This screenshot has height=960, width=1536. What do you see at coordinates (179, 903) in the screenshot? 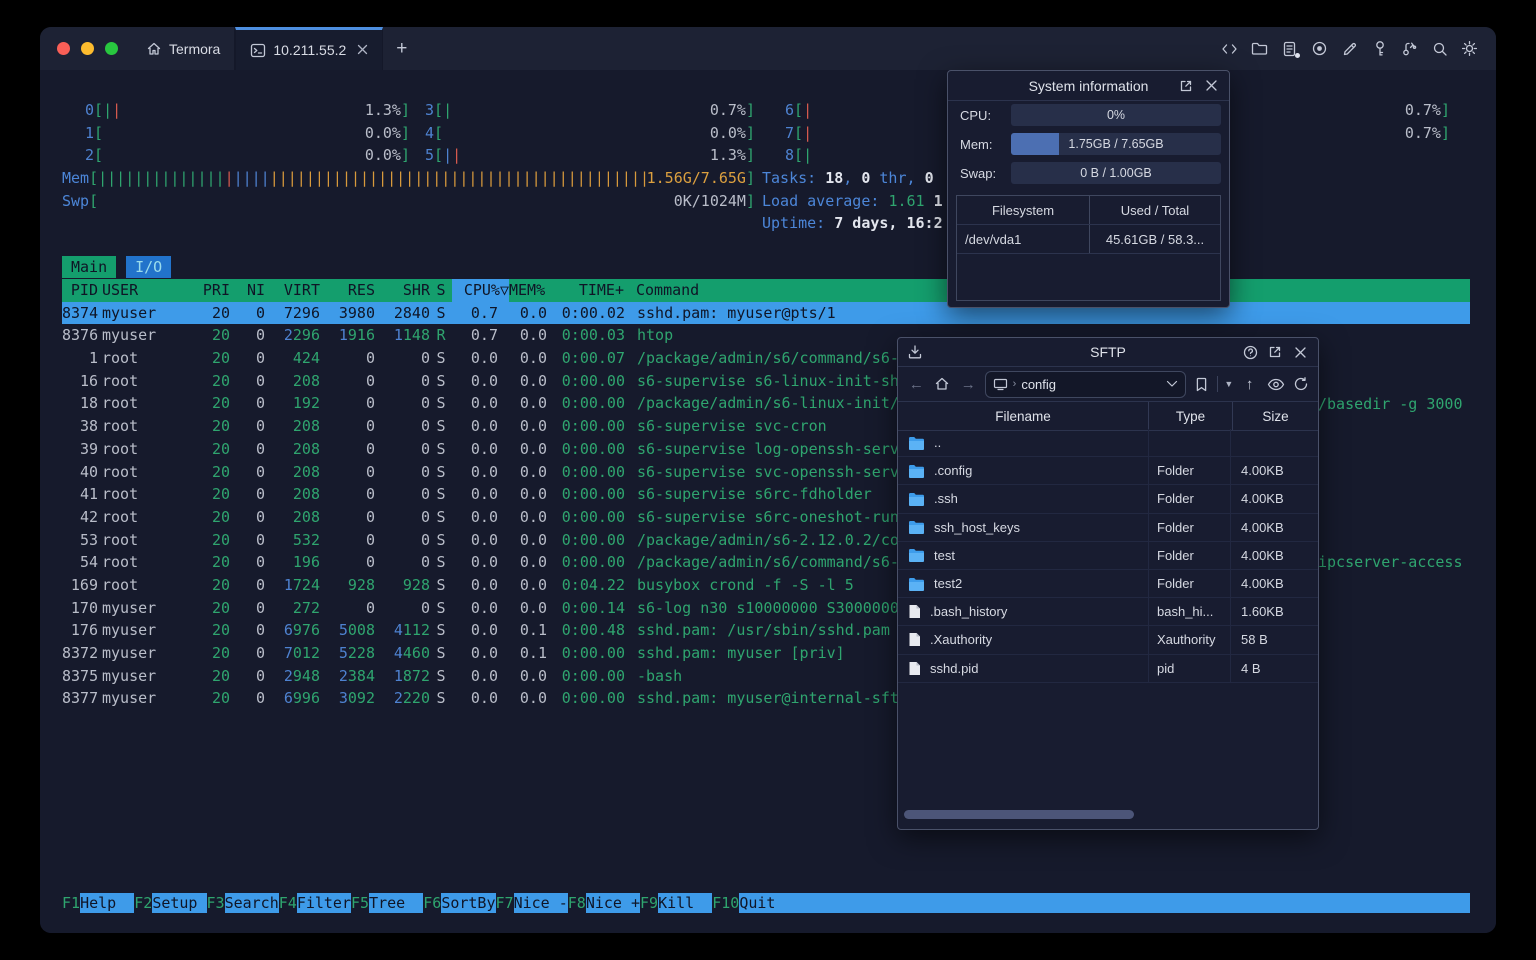
I see `fkey-action-setup: Setup` at bounding box center [179, 903].